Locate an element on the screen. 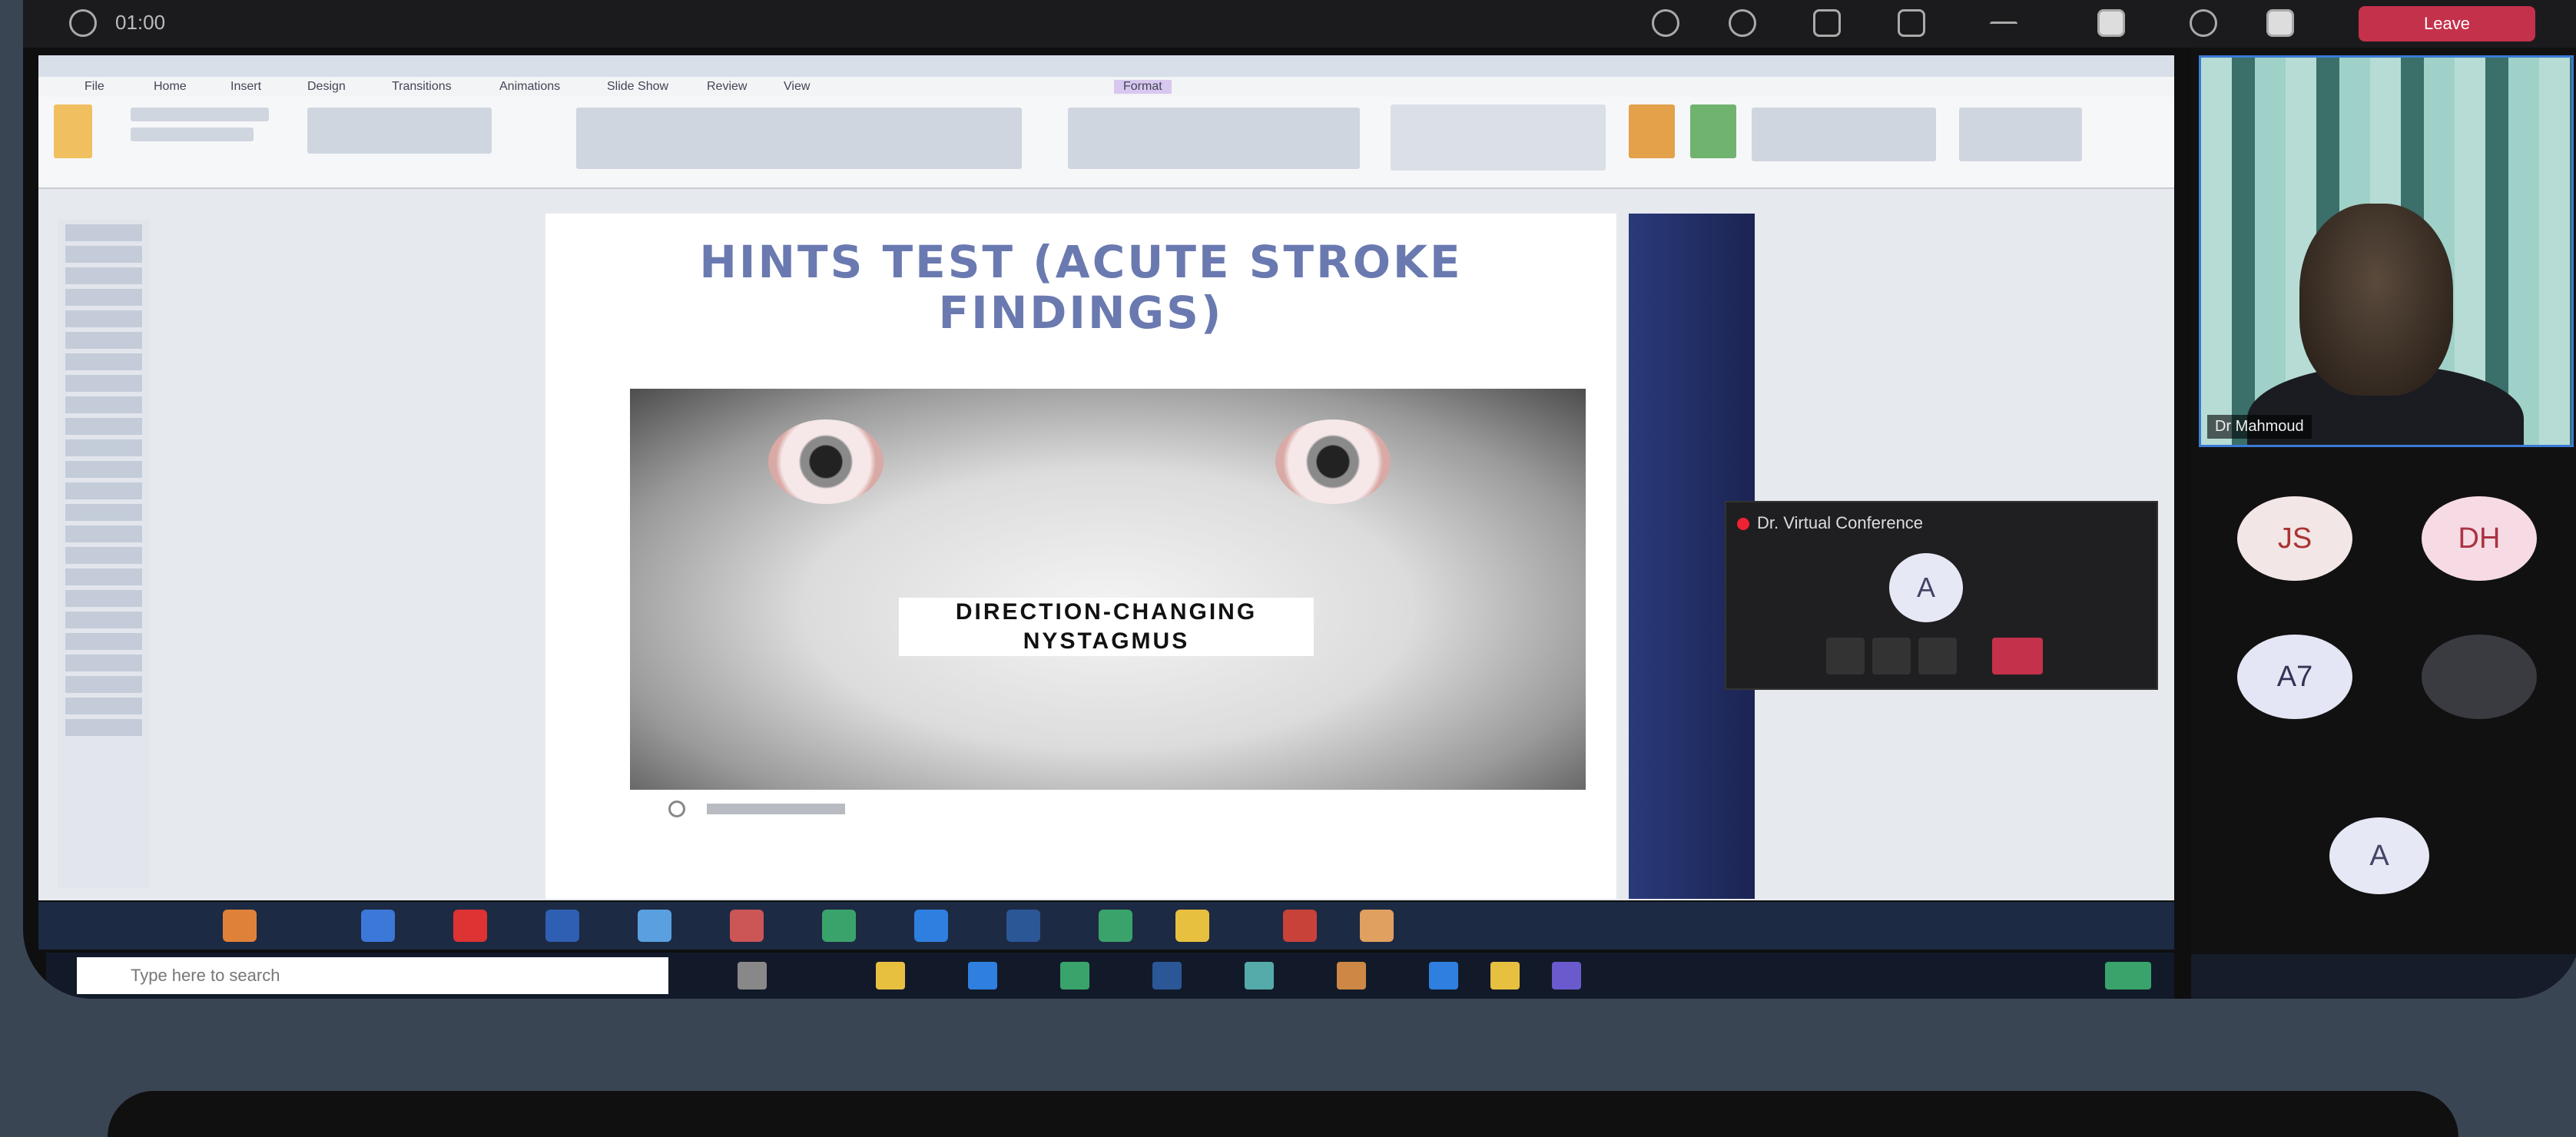  cut-button is located at coordinates (200, 114).